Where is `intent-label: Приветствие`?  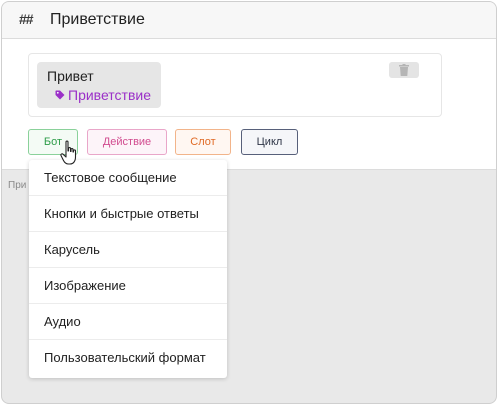 intent-label: Приветствие is located at coordinates (103, 95).